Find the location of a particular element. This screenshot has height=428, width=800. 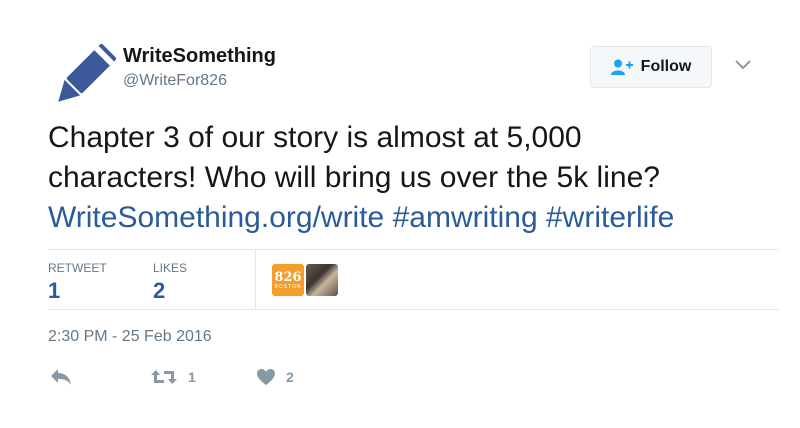

liker-avatar-826boston: 826 BOSTON is located at coordinates (288, 280).